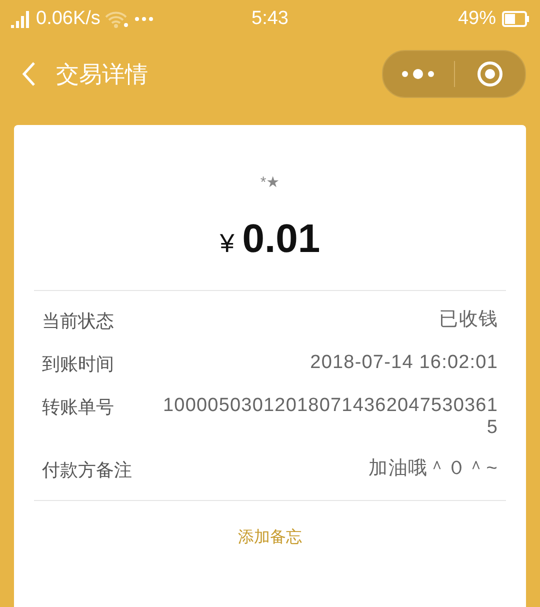  I want to click on amount: 0.01, so click(281, 239).